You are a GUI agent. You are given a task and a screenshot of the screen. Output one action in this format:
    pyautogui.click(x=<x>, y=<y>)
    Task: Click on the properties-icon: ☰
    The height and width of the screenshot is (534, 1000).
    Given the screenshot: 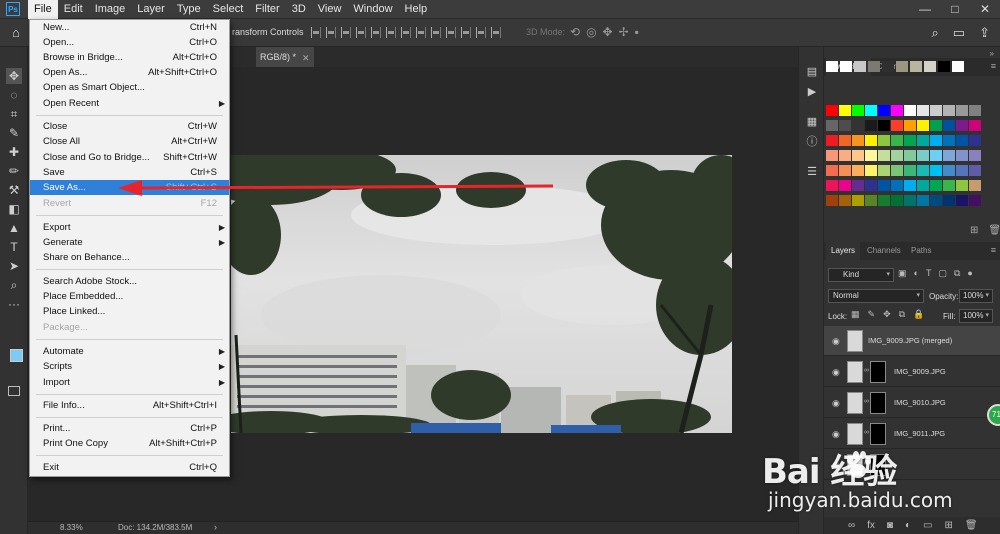 What is the action you would take?
    pyautogui.click(x=812, y=172)
    